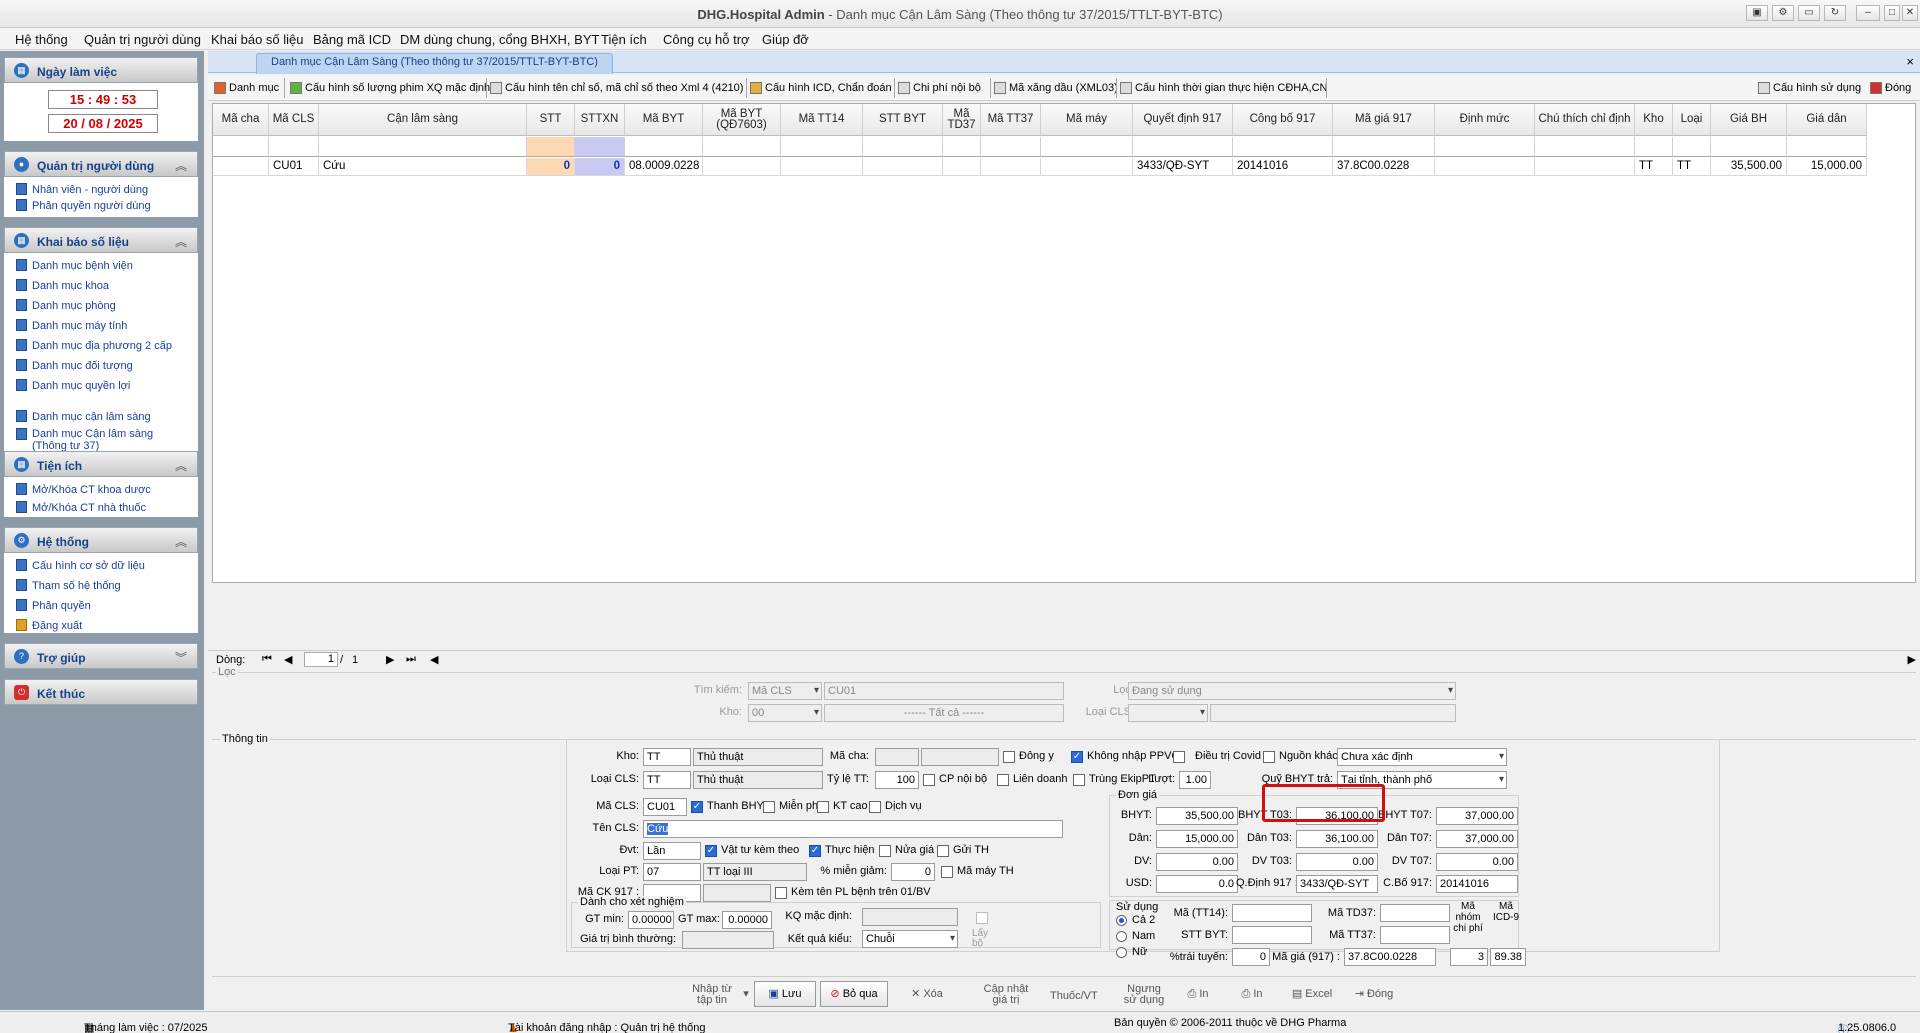 This screenshot has width=1920, height=1033. Describe the element at coordinates (1312, 994) in the screenshot. I see `excel-button: ▤ Excel` at that location.